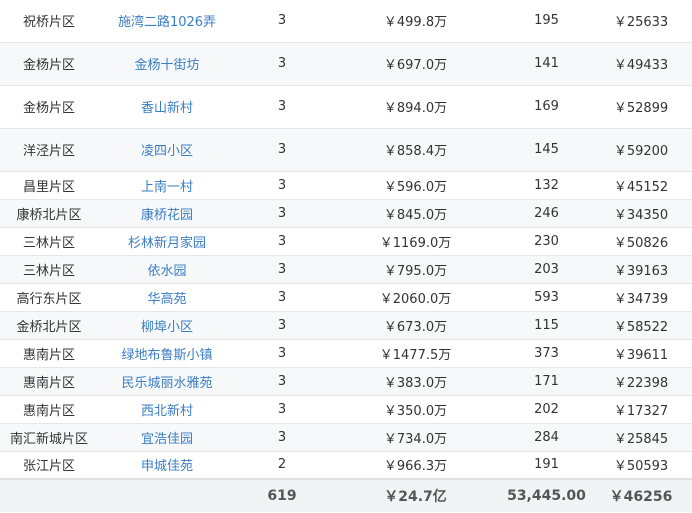  Describe the element at coordinates (49, 325) in the screenshot. I see `cell-district: 金桥北片区` at that location.